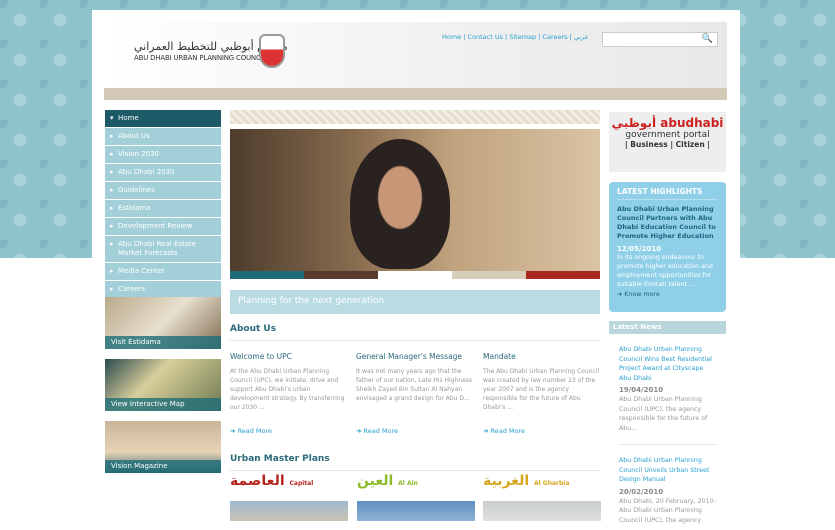 The height and width of the screenshot is (530, 835). What do you see at coordinates (163, 227) in the screenshot?
I see `nav-development-review: Development Review` at bounding box center [163, 227].